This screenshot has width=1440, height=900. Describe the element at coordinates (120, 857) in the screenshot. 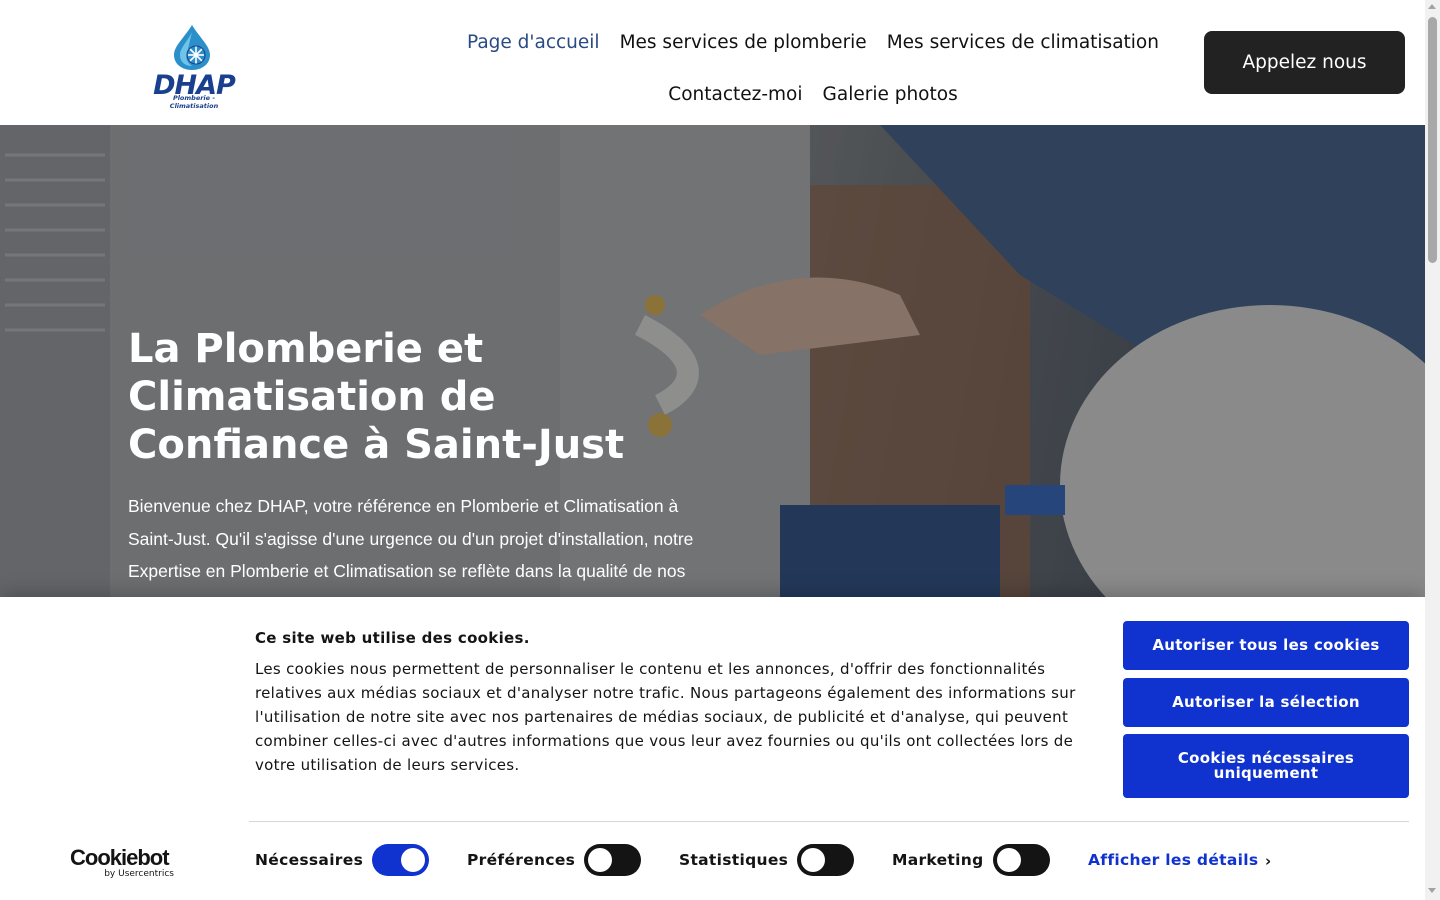

I see `cookiebot-name: Cookiebot` at that location.